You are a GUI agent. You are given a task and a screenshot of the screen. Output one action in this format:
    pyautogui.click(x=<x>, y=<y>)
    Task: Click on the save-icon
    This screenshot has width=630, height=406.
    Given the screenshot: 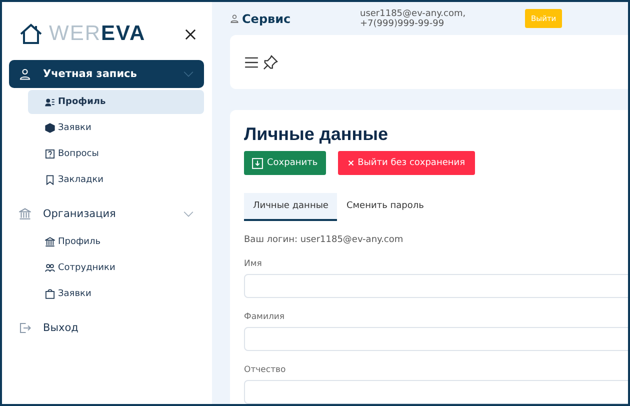 What is the action you would take?
    pyautogui.click(x=257, y=163)
    